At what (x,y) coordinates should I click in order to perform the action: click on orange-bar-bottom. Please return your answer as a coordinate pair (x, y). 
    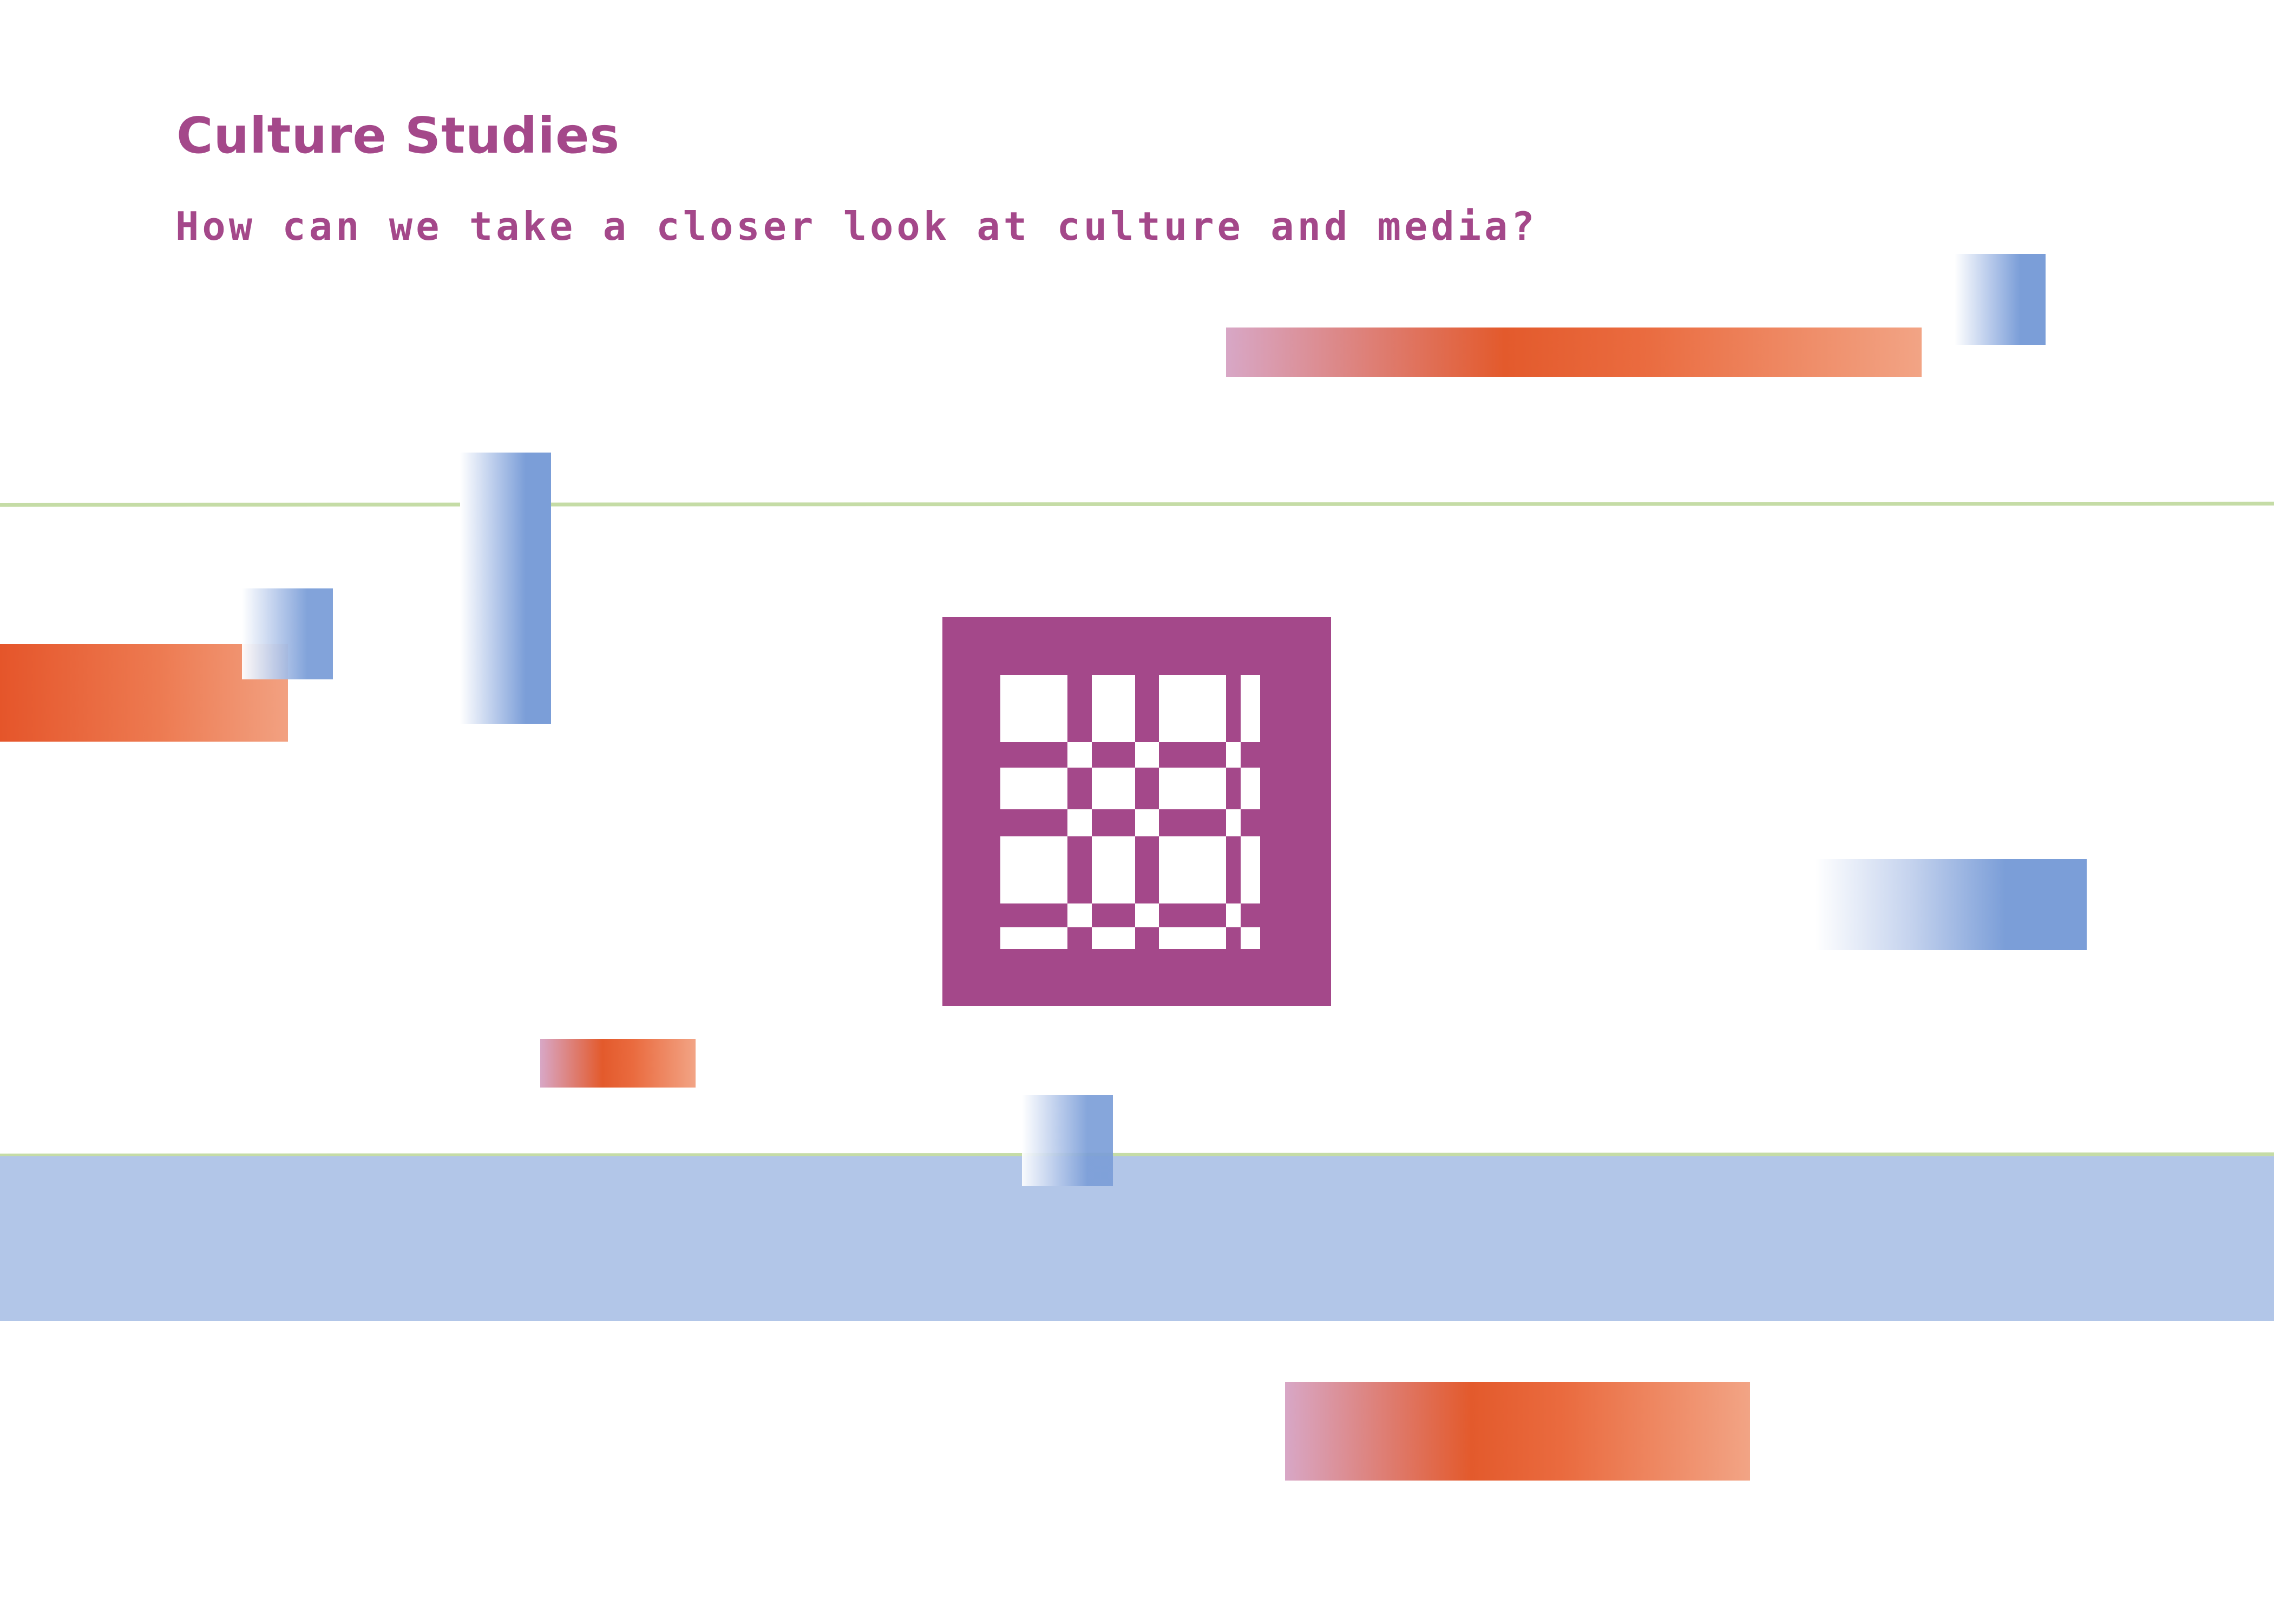
    Looking at the image, I should click on (1517, 1431).